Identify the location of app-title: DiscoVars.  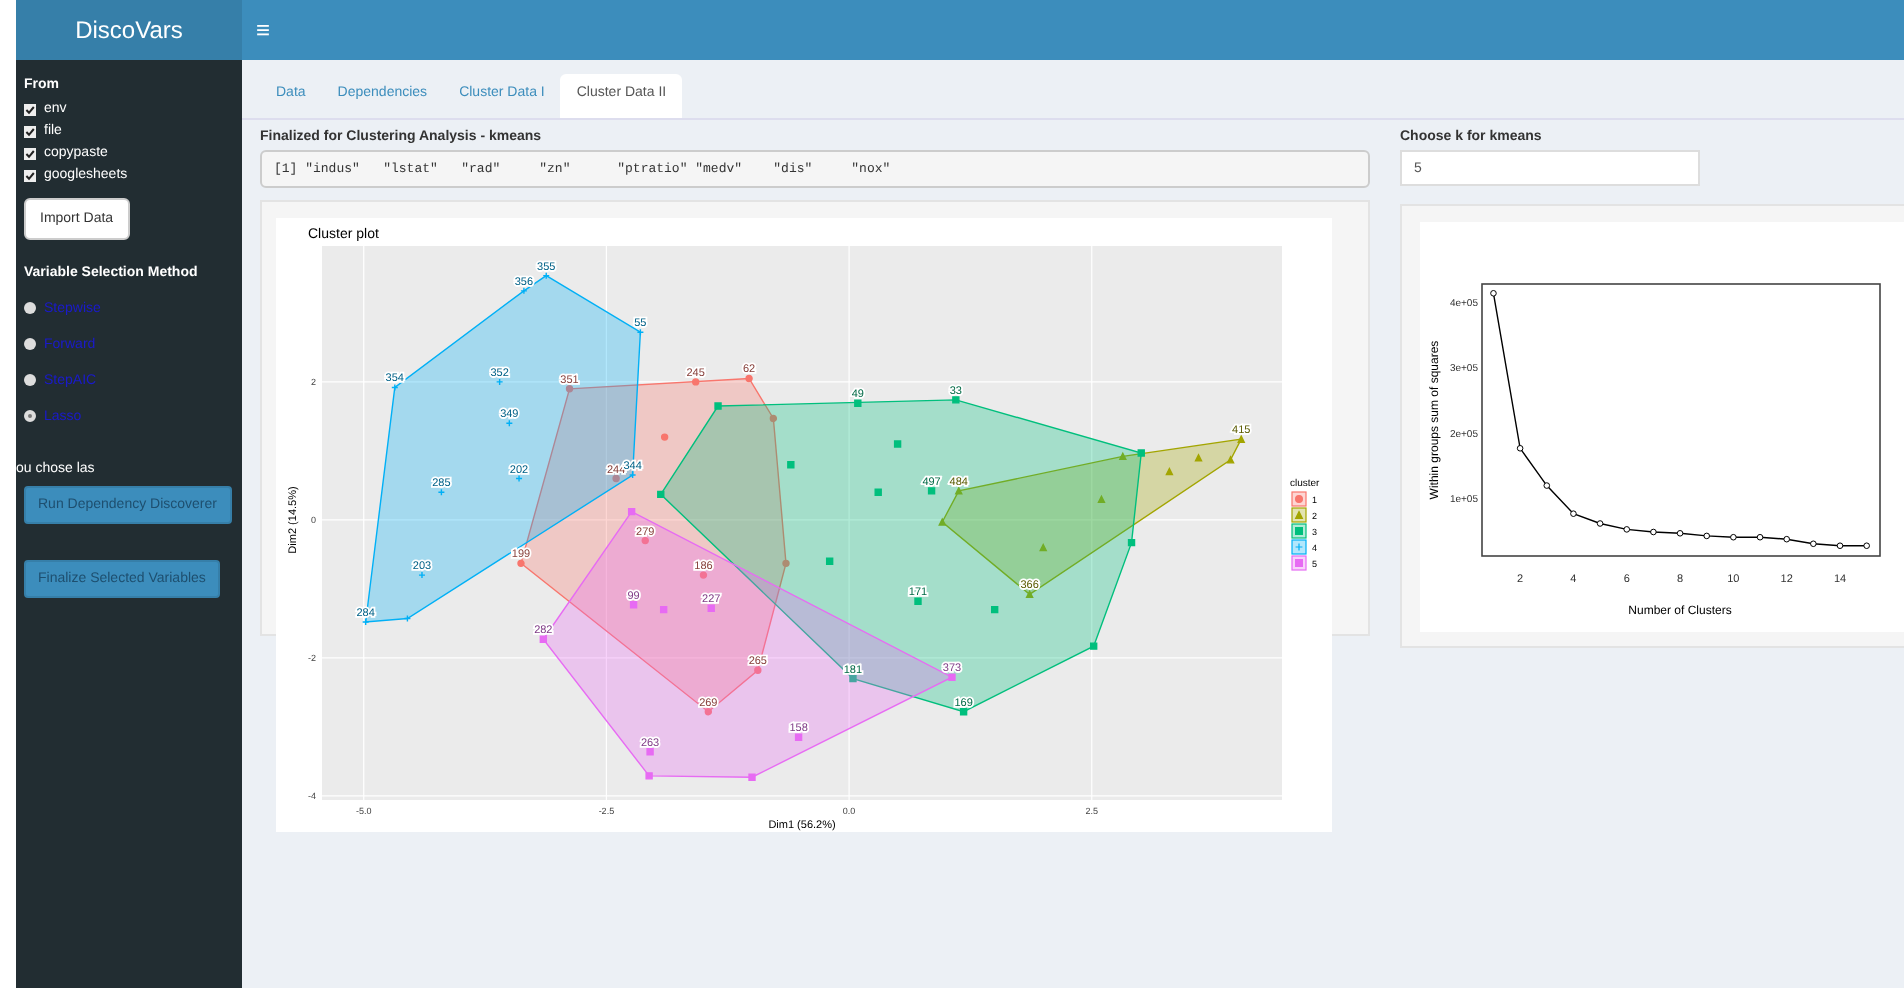
(129, 30).